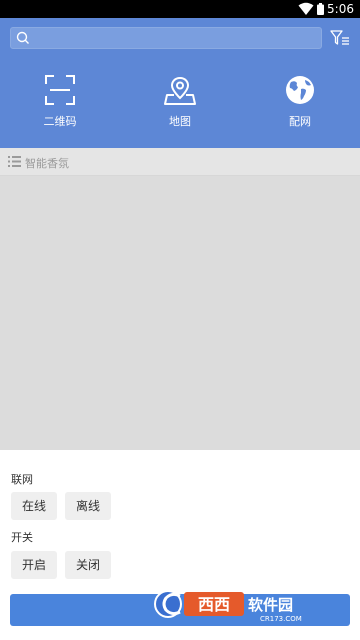 This screenshot has height=640, width=360. What do you see at coordinates (180, 9) in the screenshot?
I see `status-bar: 5:06` at bounding box center [180, 9].